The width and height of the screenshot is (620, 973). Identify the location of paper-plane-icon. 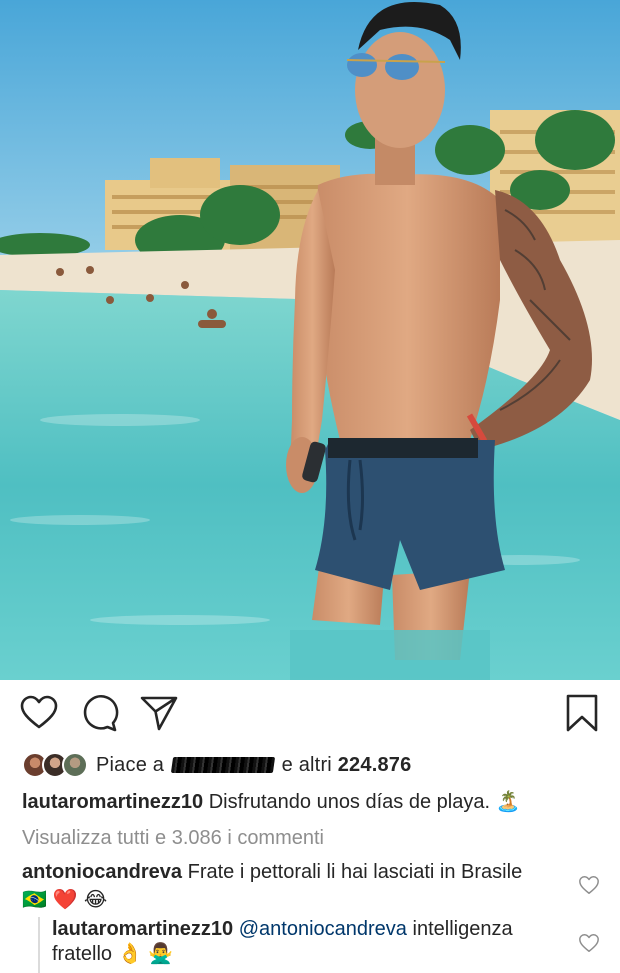
(159, 713).